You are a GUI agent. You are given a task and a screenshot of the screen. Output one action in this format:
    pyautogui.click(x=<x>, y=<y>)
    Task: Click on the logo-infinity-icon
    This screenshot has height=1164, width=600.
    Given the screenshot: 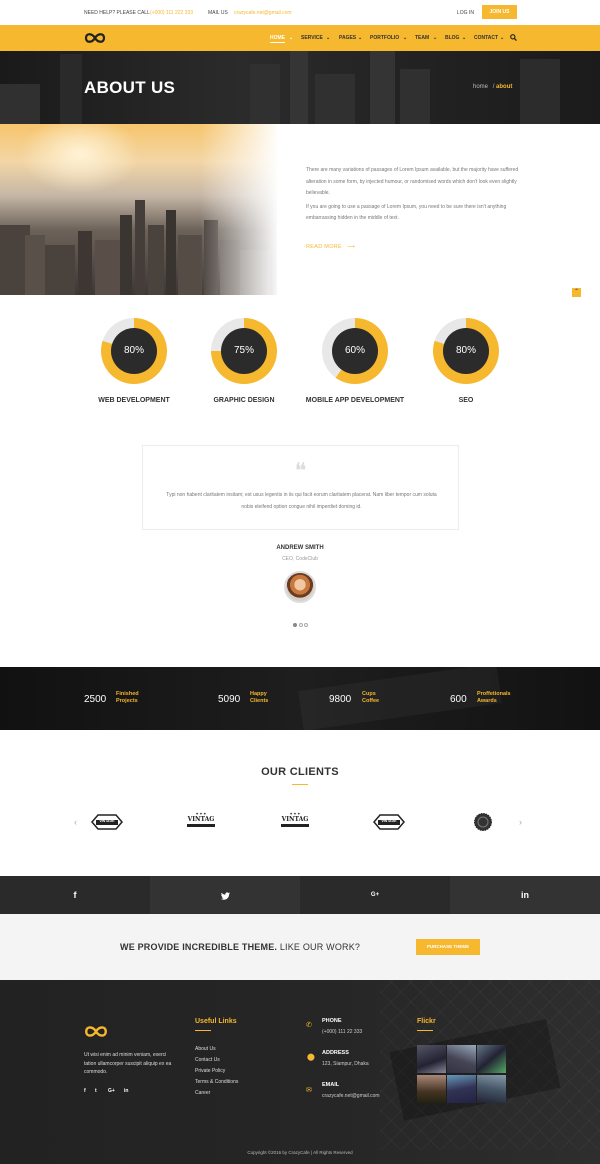 What is the action you would take?
    pyautogui.click(x=95, y=38)
    